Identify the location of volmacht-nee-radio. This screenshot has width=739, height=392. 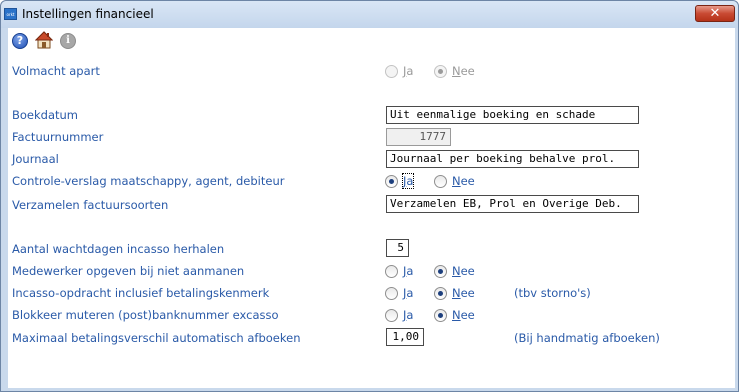
(440, 71).